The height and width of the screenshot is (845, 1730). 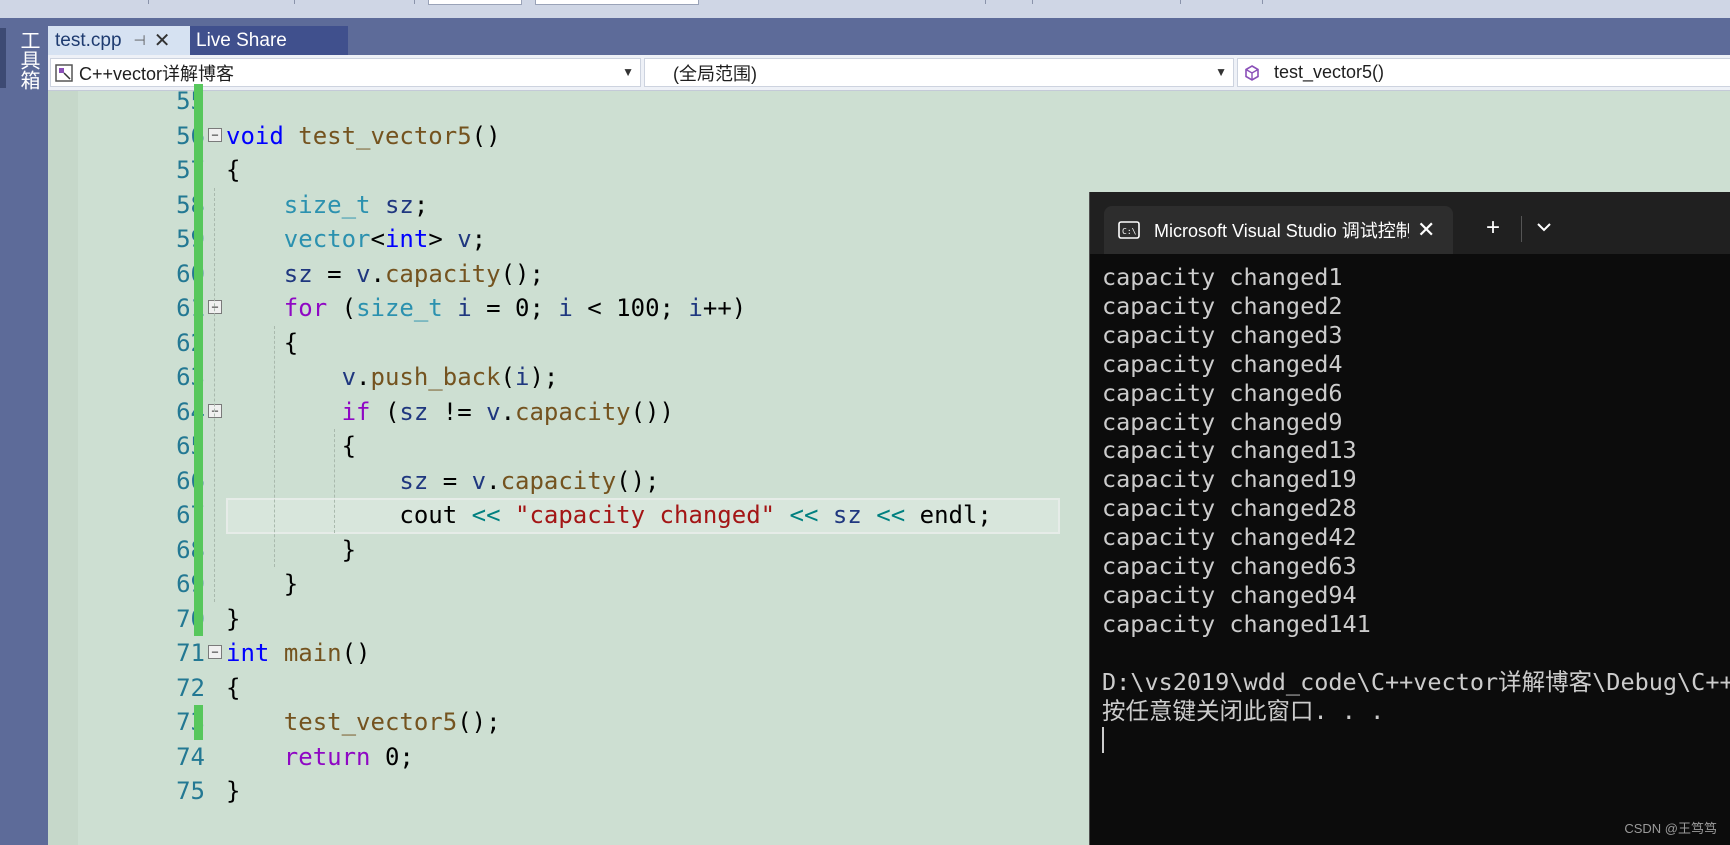 What do you see at coordinates (1222, 392) in the screenshot?
I see `console-output-line: capacity changed6` at bounding box center [1222, 392].